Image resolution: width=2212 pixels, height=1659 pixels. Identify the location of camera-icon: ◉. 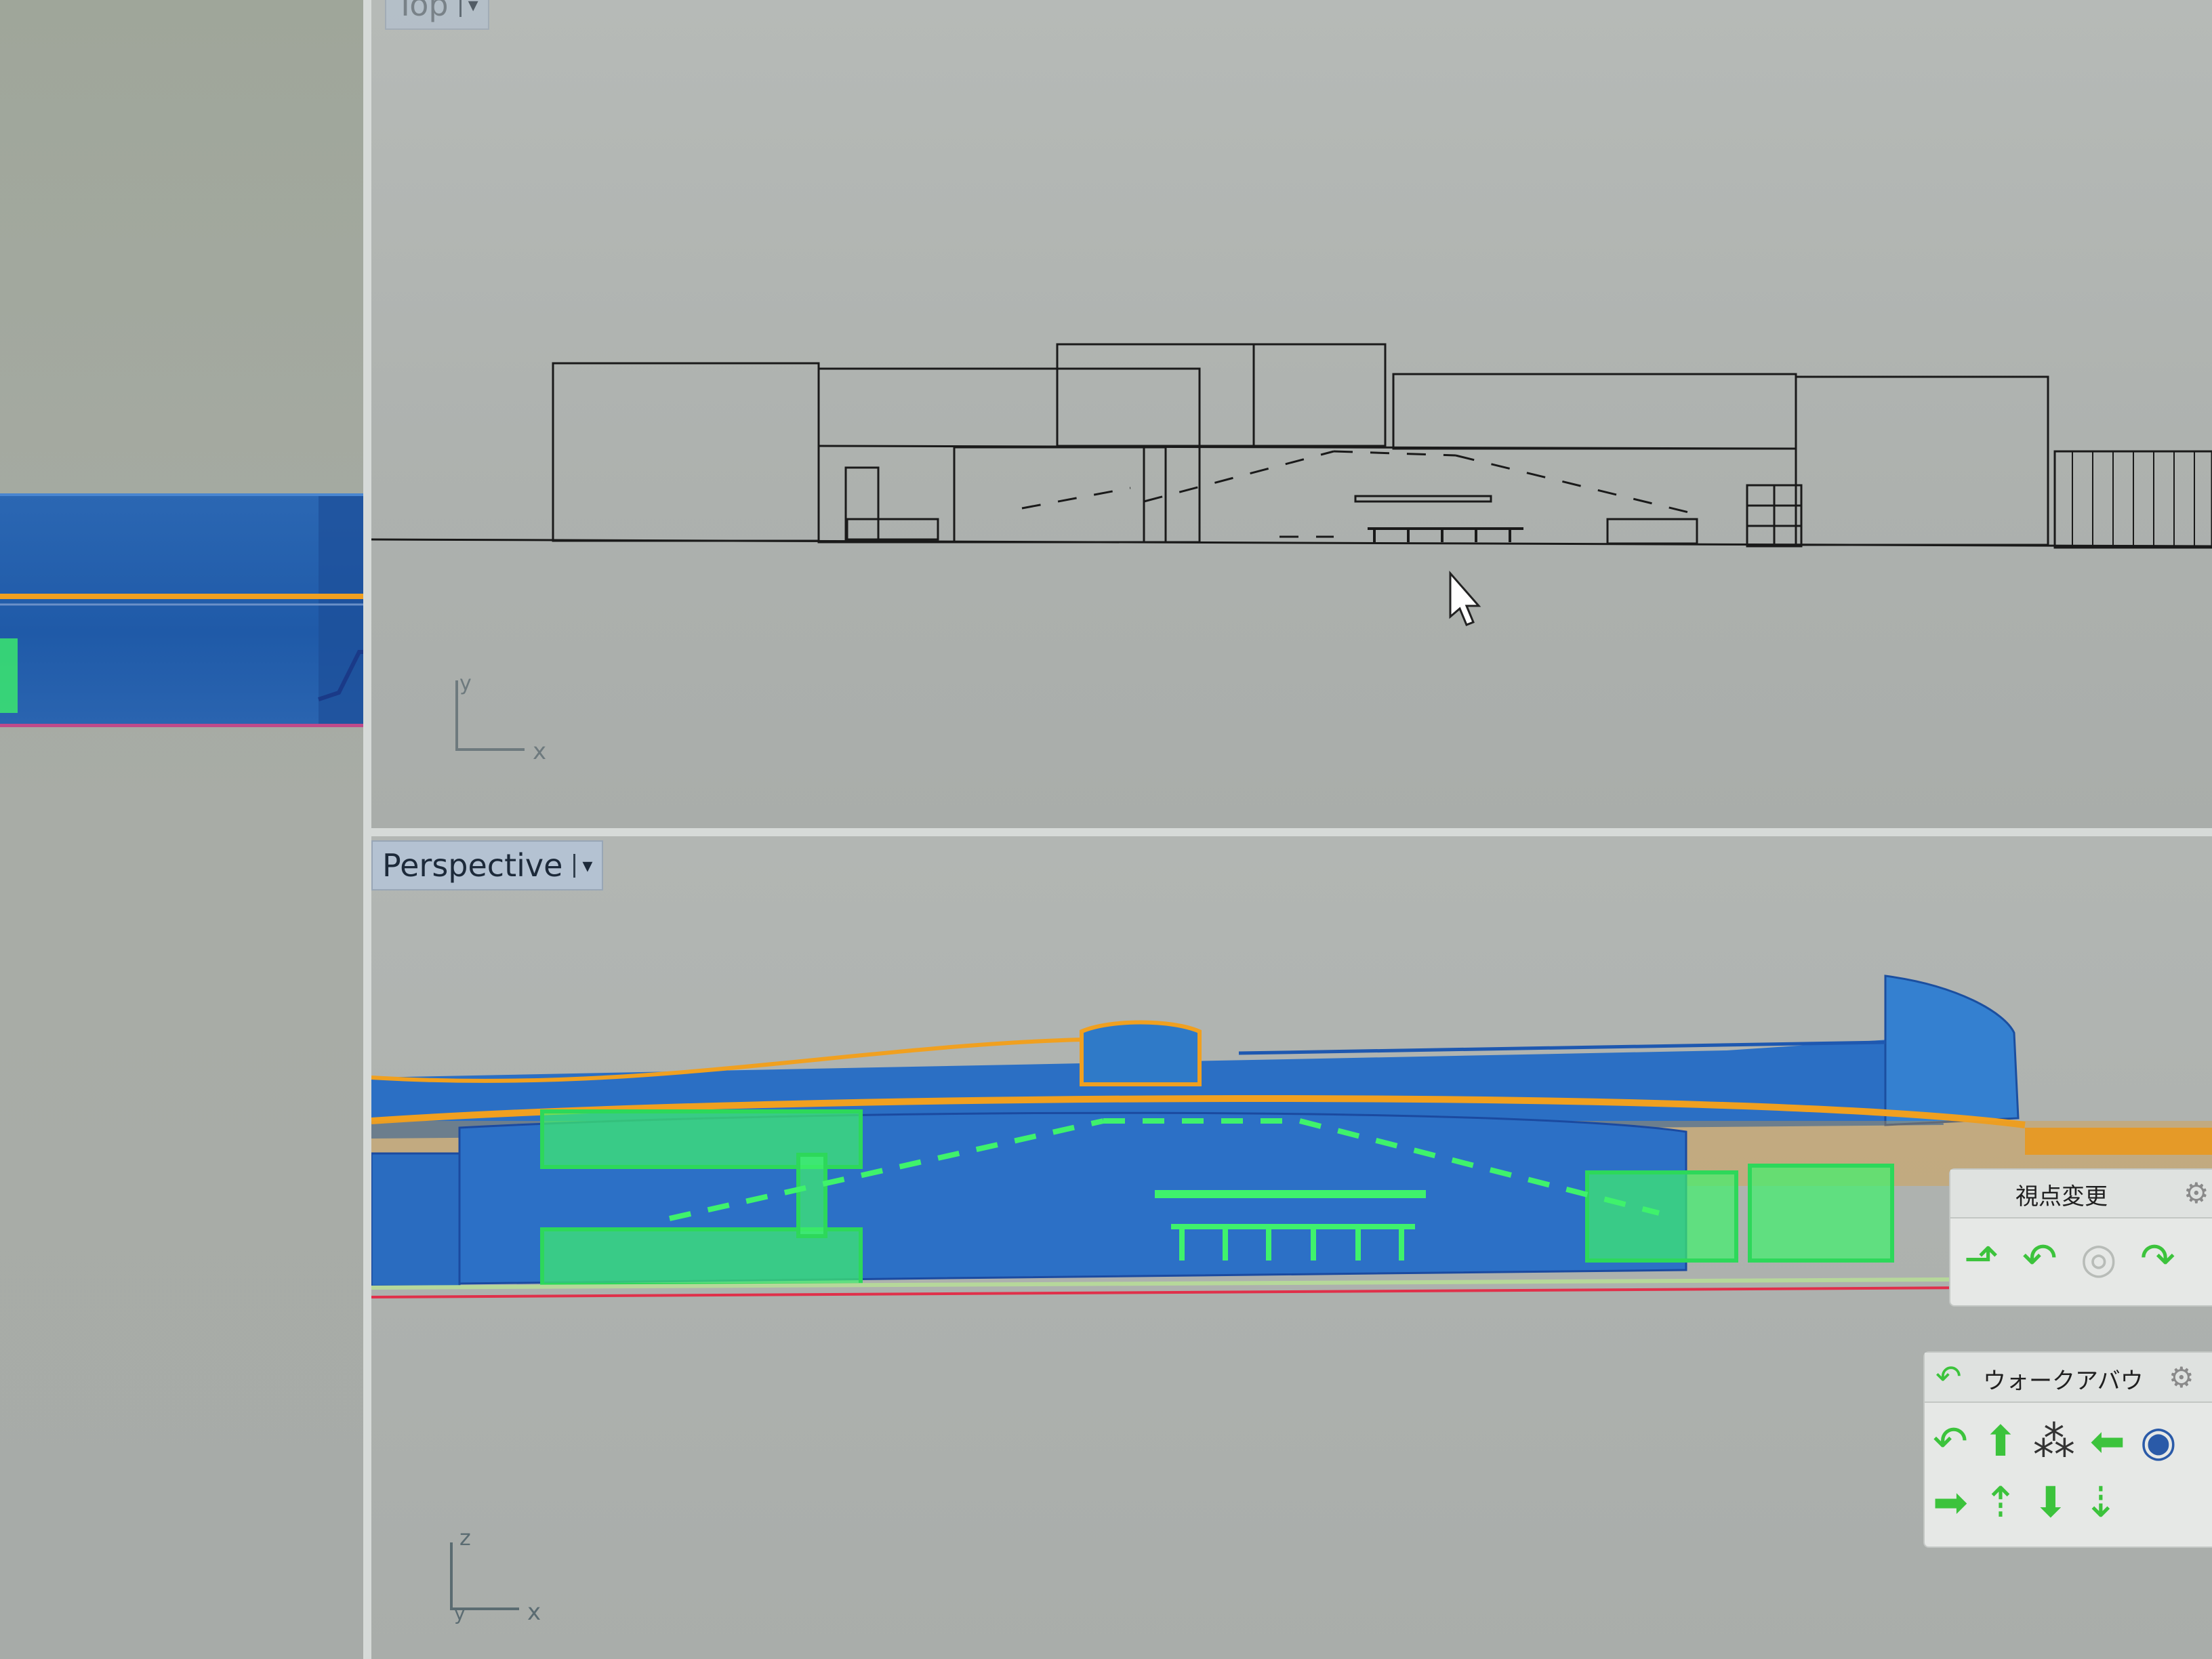
(2158, 1441).